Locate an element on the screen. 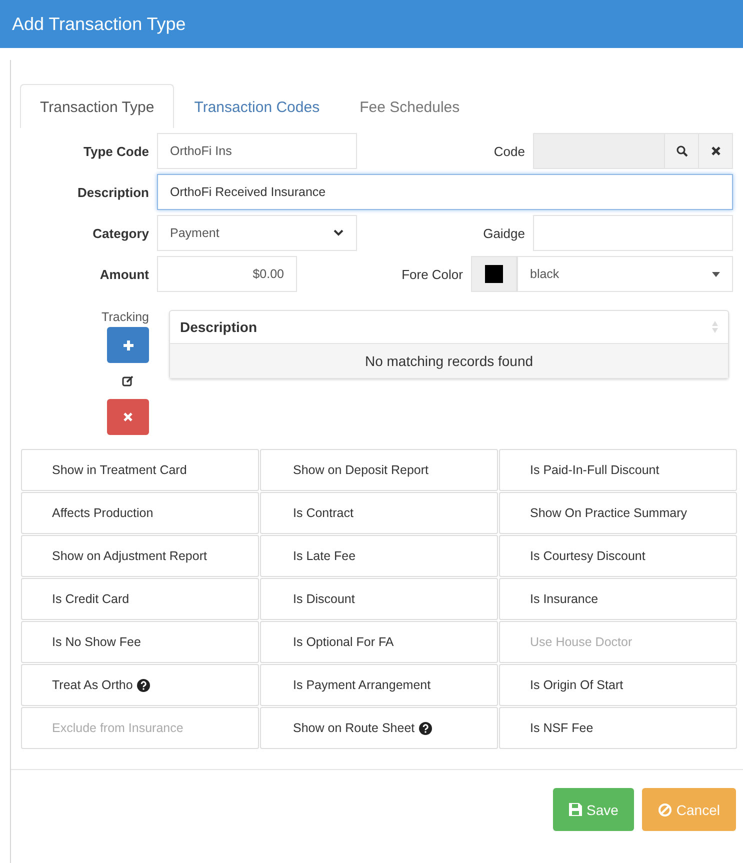 The image size is (743, 863). window-title: Add Transaction Type is located at coordinates (99, 24).